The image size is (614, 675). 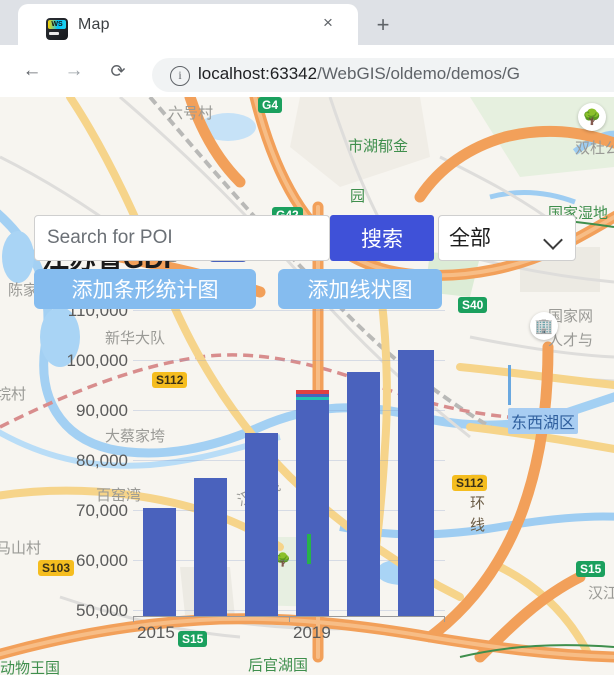 I want to click on add-line-chart-button: 添加线状图, so click(x=360, y=289).